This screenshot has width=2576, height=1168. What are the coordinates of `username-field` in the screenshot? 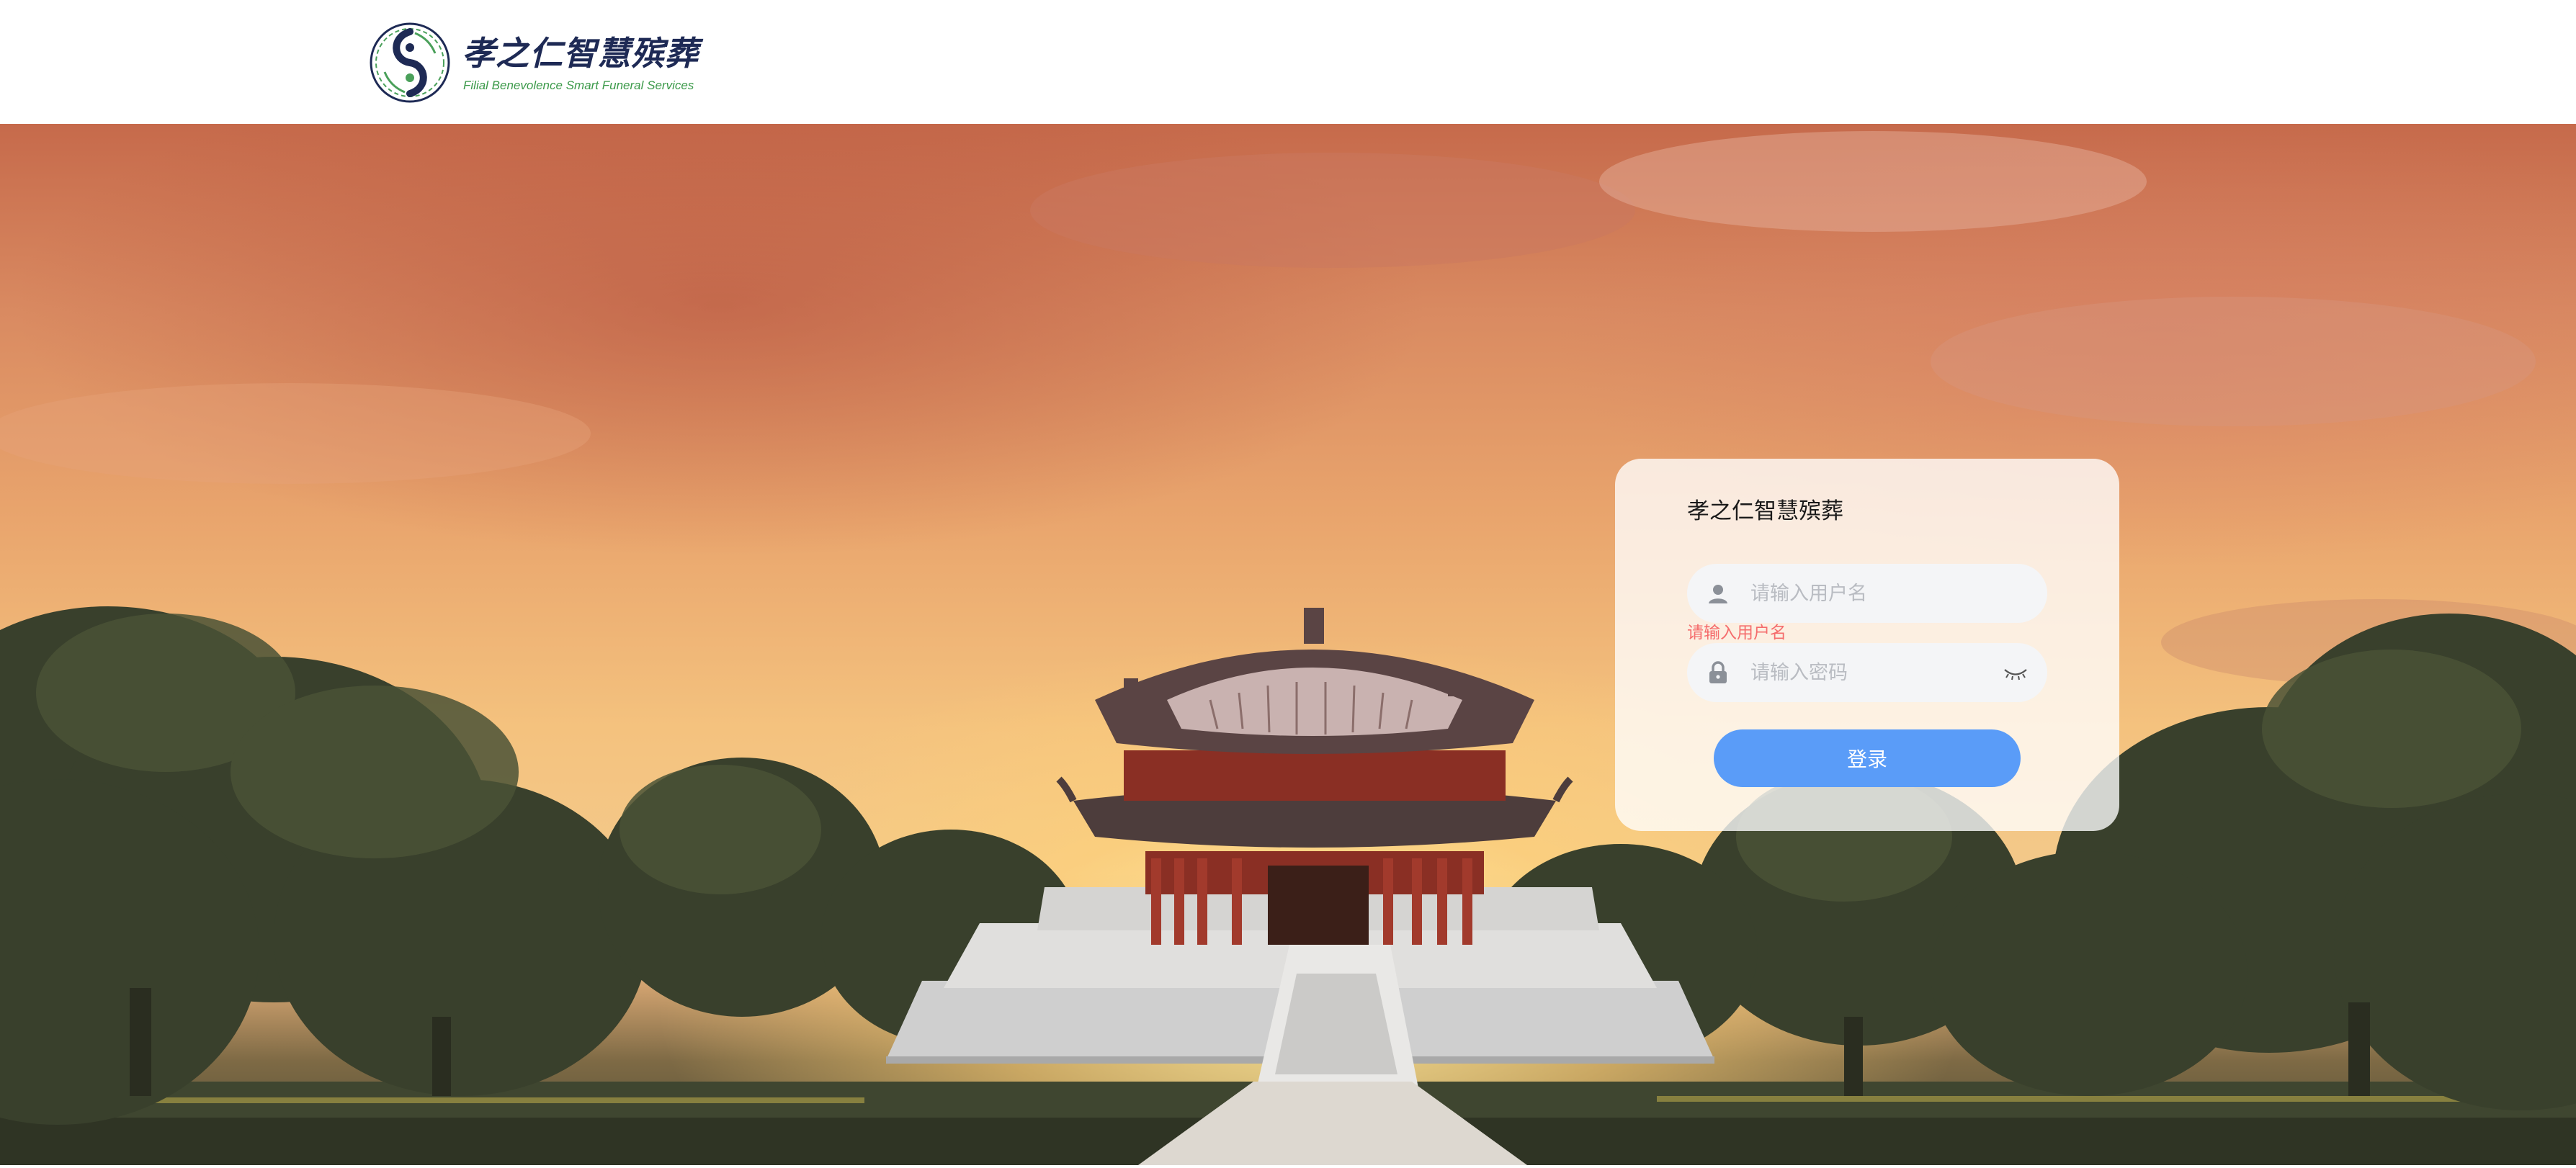 It's located at (1867, 593).